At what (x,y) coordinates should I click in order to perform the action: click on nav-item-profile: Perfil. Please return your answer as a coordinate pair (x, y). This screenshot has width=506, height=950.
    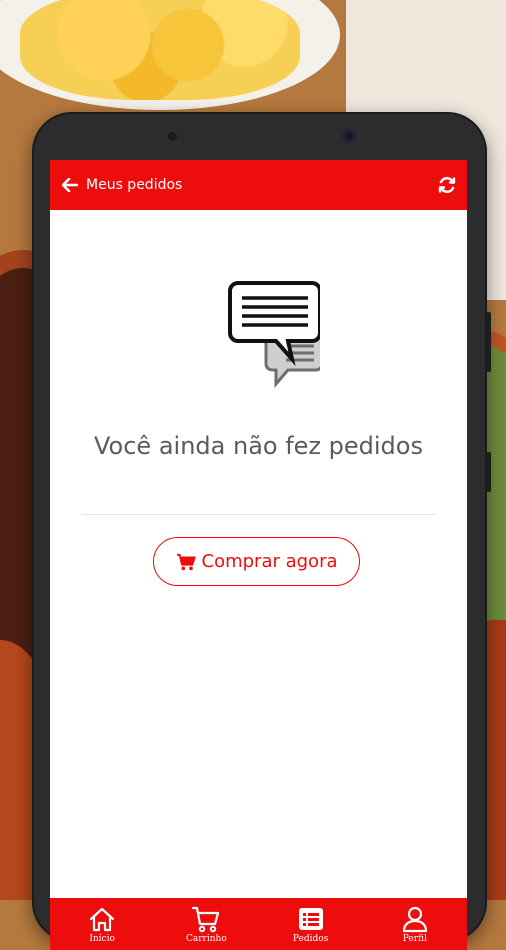
    Looking at the image, I should click on (415, 924).